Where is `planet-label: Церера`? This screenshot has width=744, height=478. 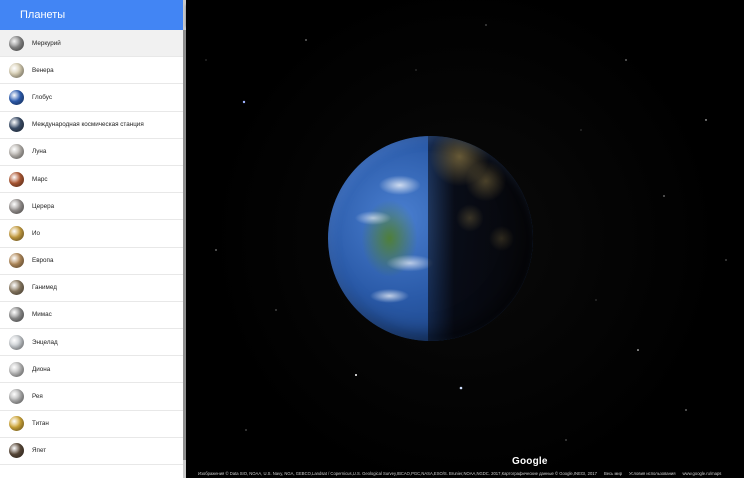
planet-label: Церера is located at coordinates (43, 206).